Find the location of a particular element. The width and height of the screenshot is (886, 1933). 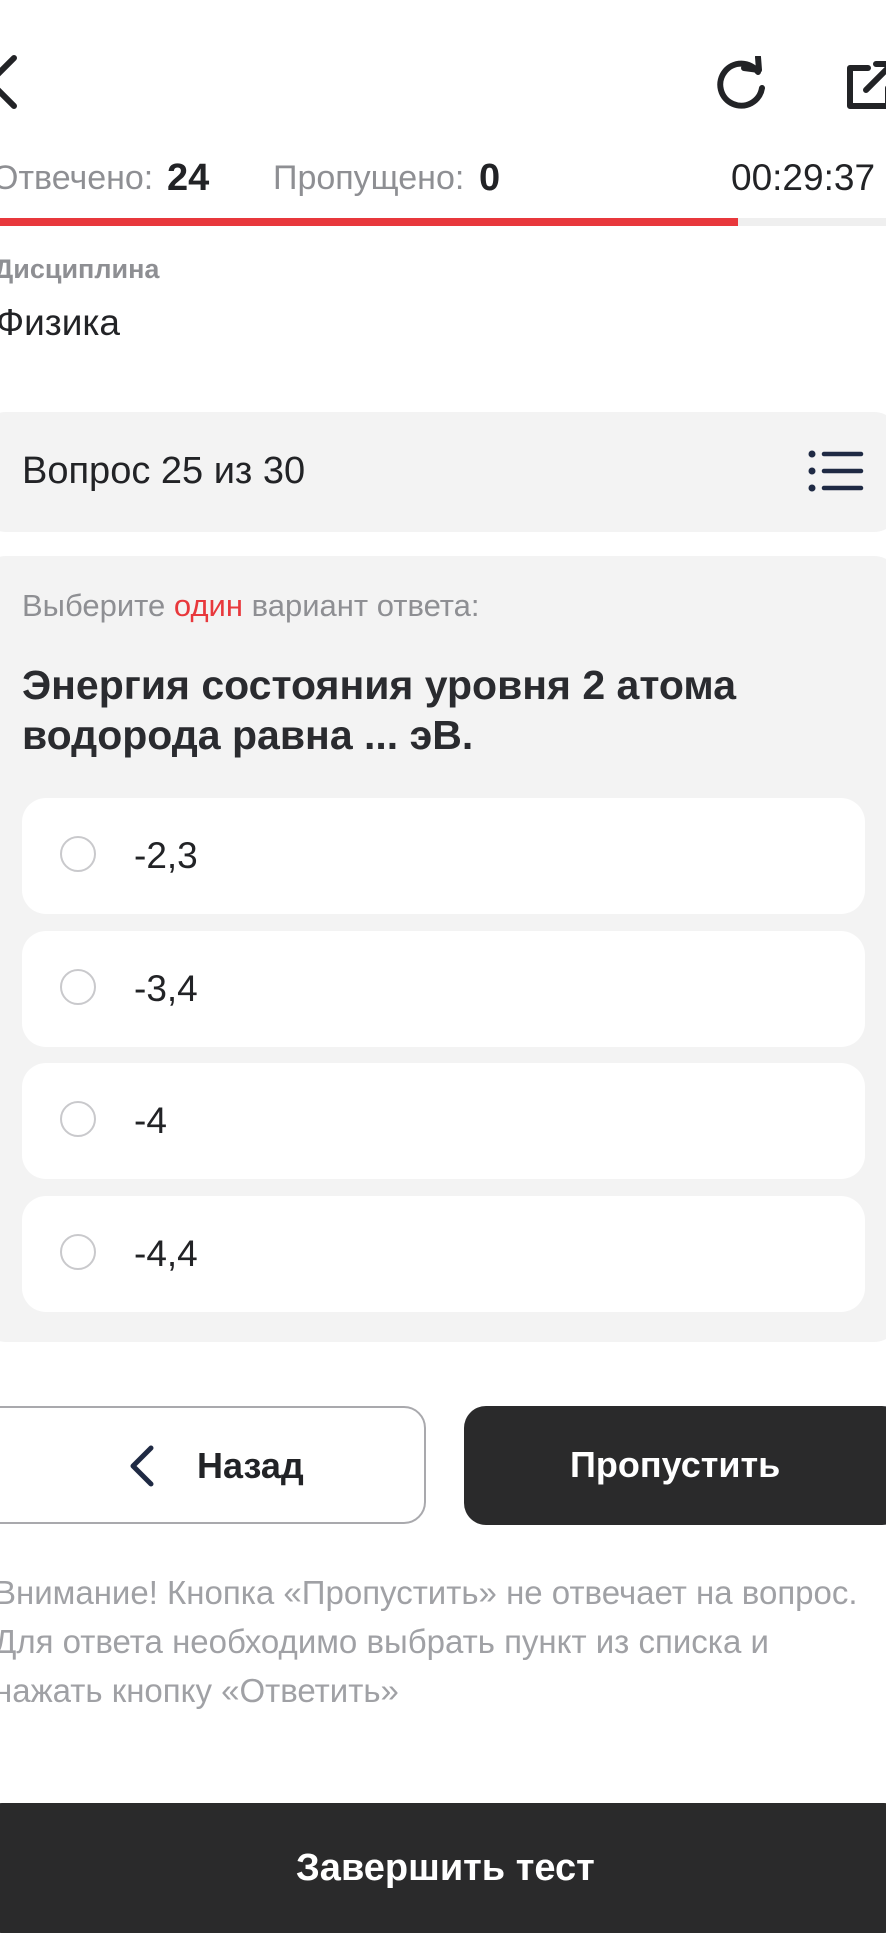

timer: 00:29:37 is located at coordinates (803, 177).